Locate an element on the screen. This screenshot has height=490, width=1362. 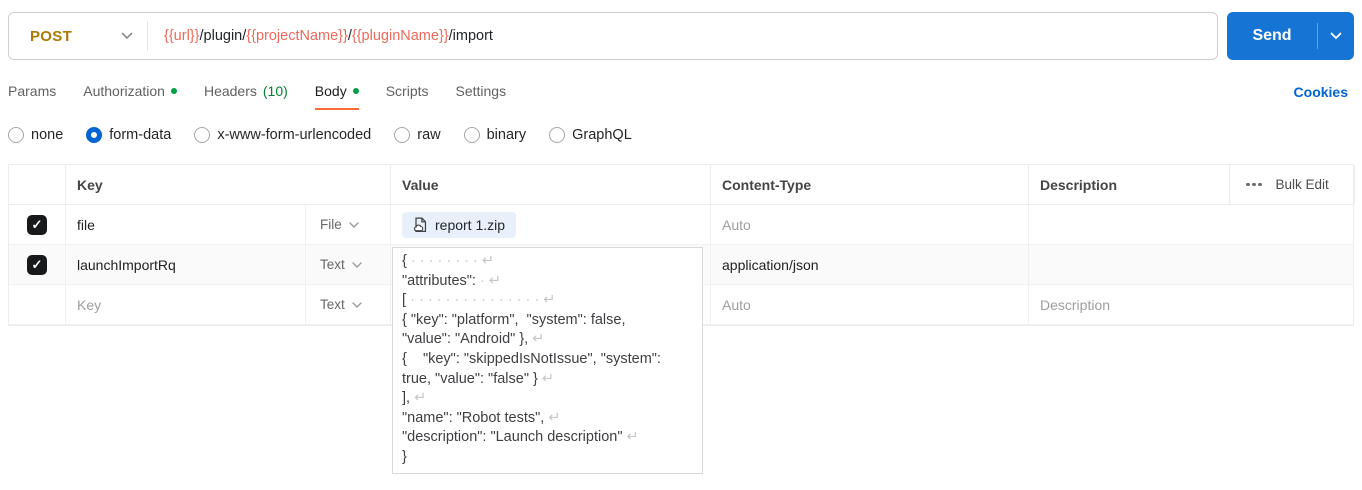
header-bulk-edit: Bulk Edit is located at coordinates (1292, 184).